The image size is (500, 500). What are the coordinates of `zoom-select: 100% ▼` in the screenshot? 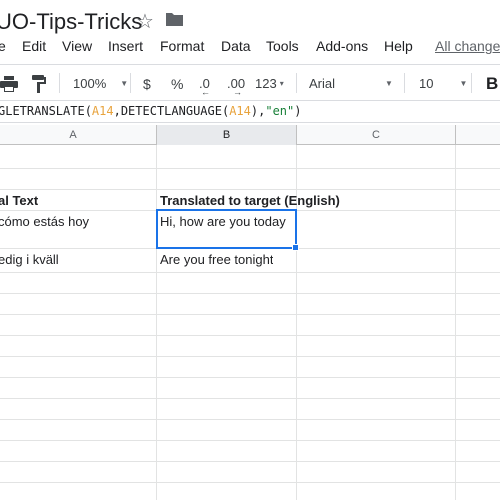 It's located at (100, 83).